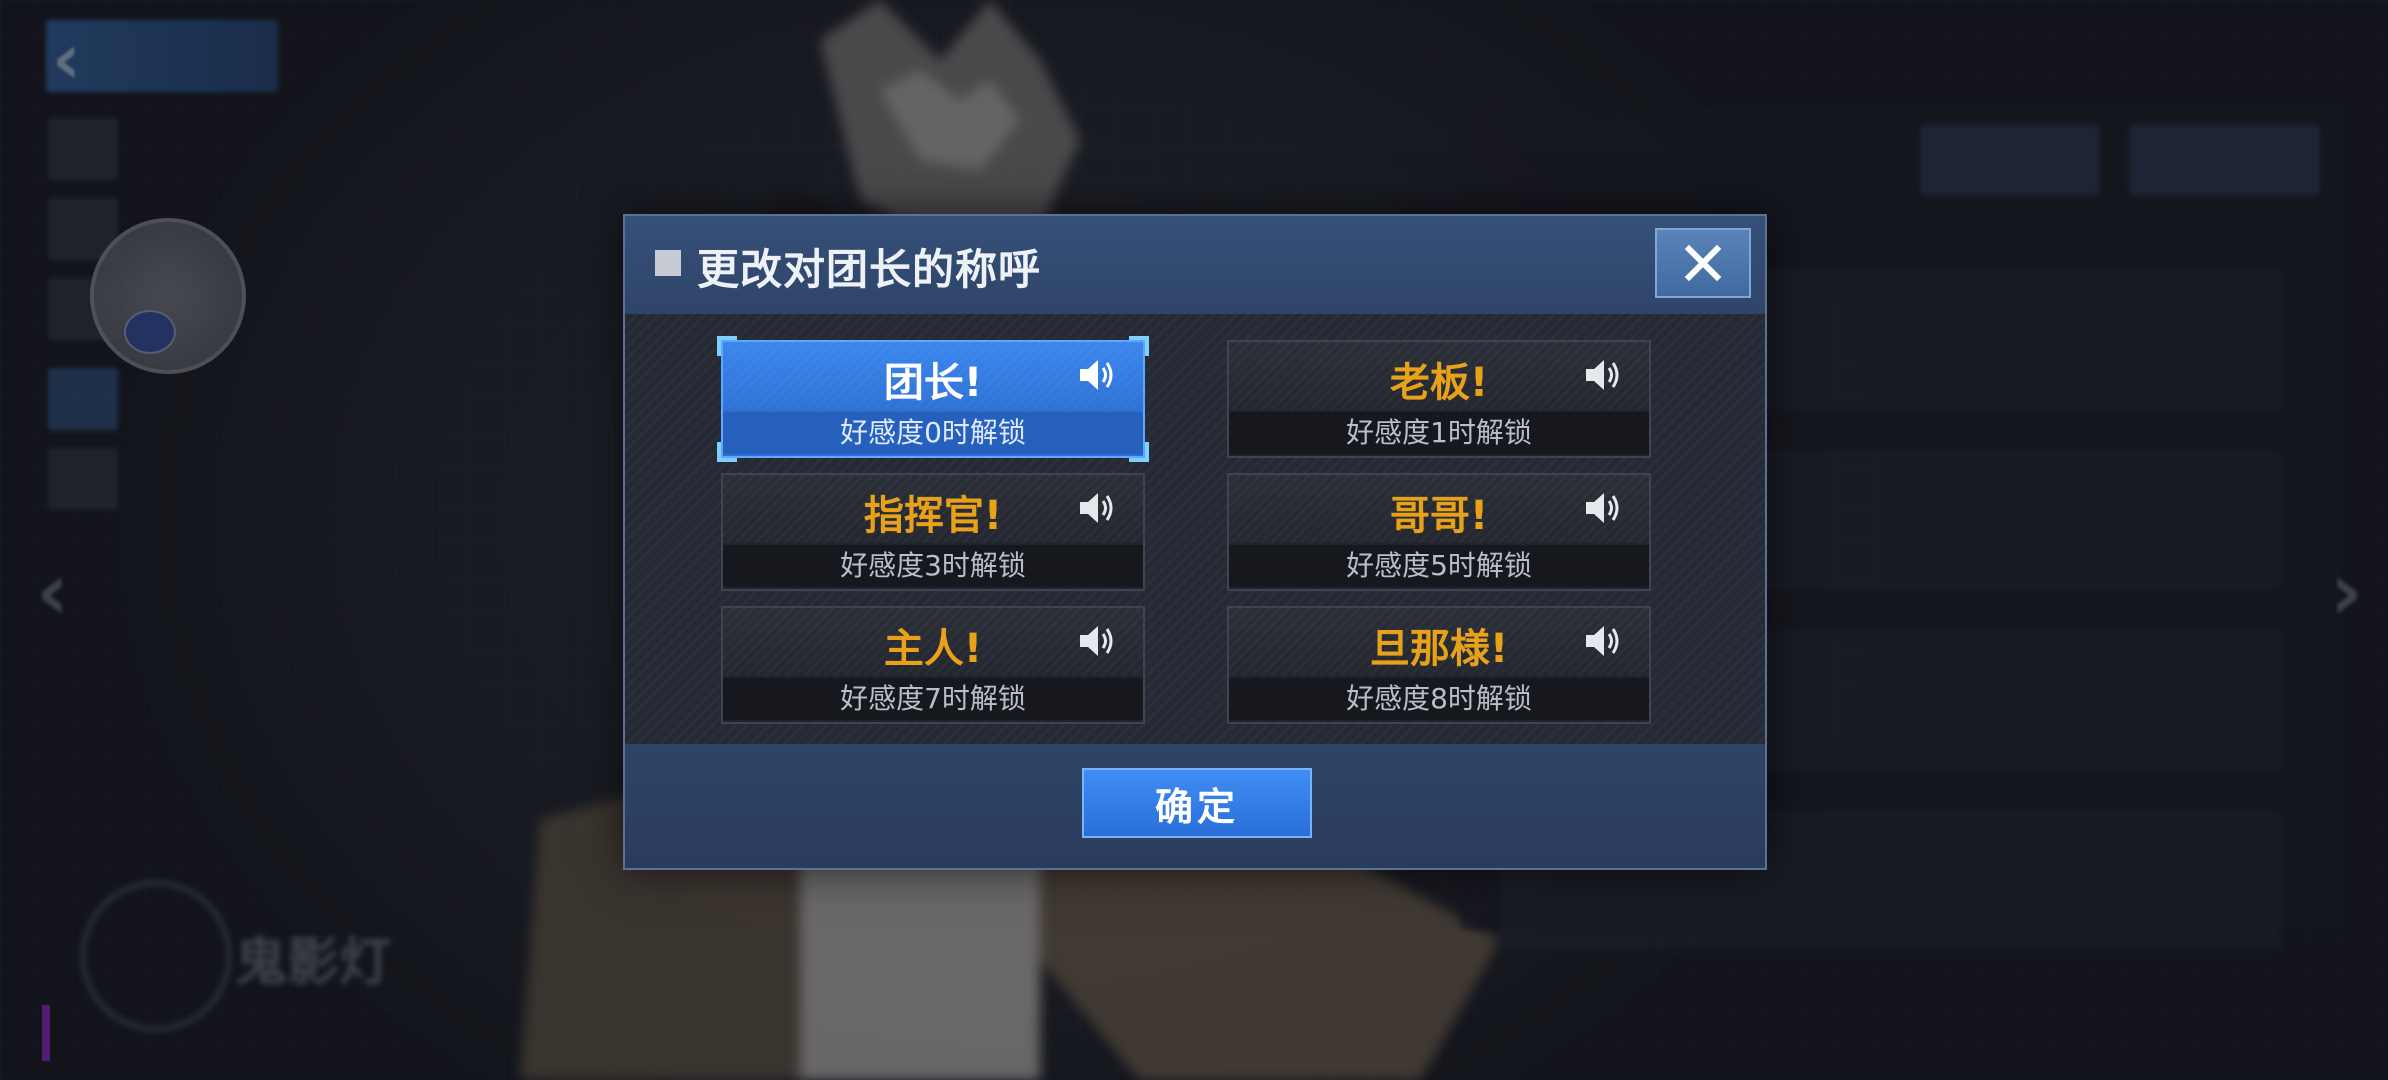 This screenshot has height=1080, width=2388. I want to click on close-button, so click(1703, 263).